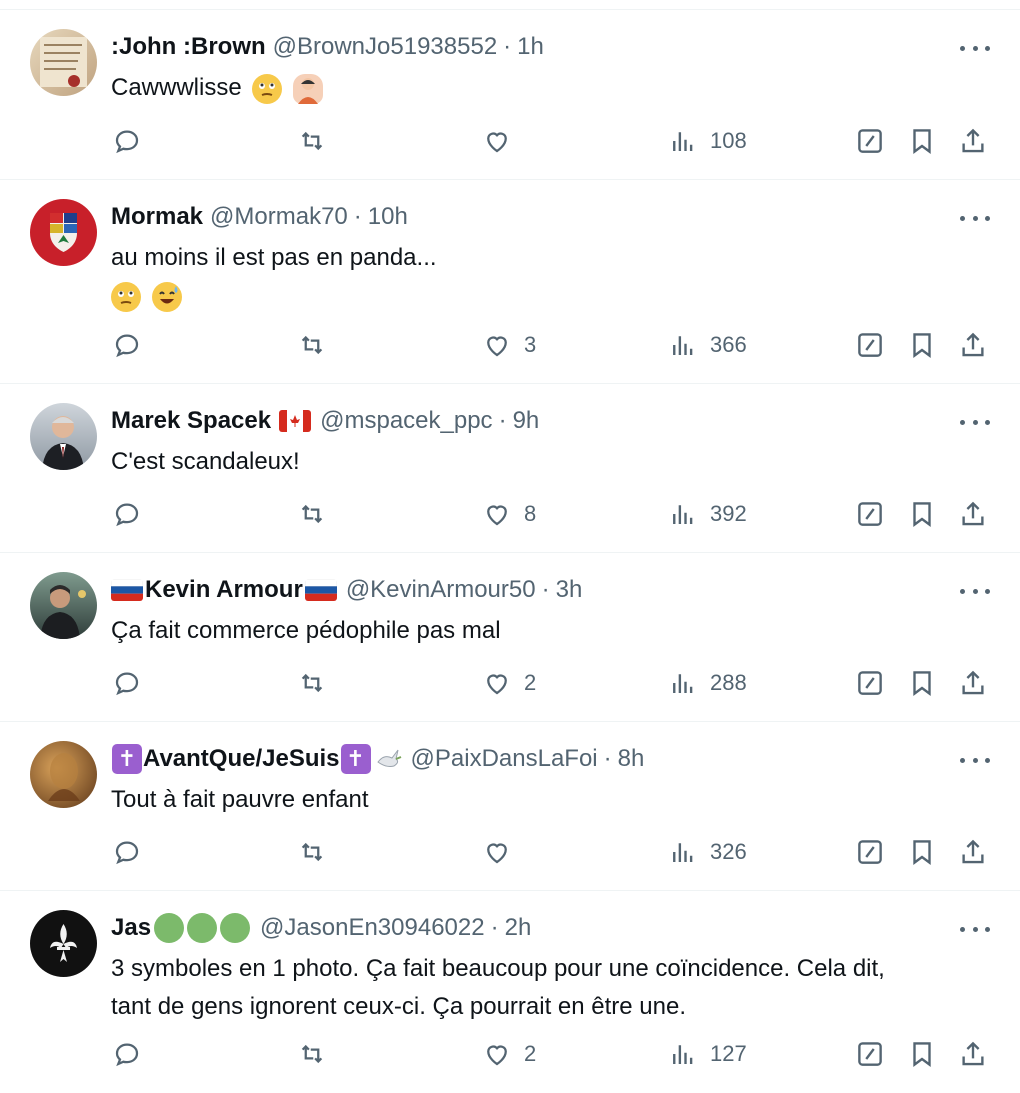 This screenshot has height=1093, width=1020. I want to click on author-name: Mormak, so click(157, 217).